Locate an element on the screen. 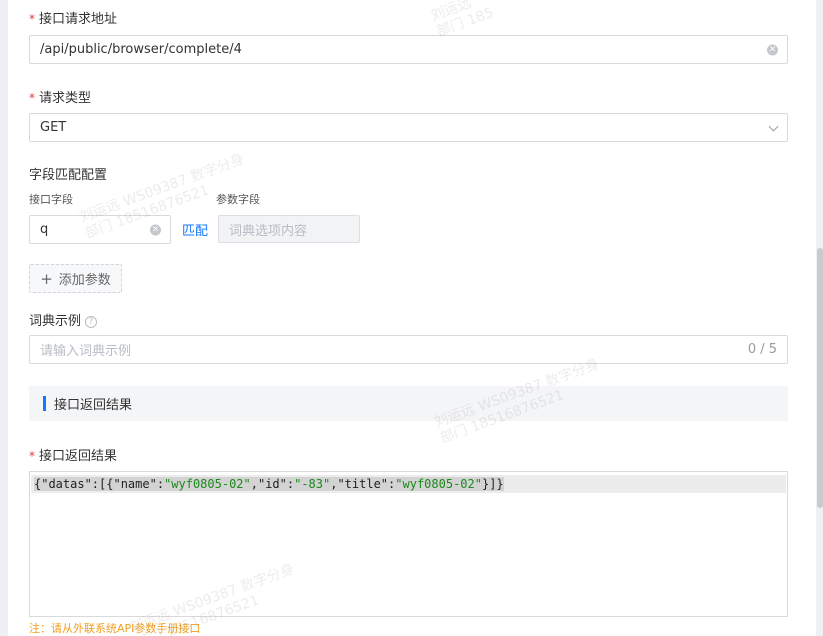  section-title: 接口返回结果 is located at coordinates (93, 405).